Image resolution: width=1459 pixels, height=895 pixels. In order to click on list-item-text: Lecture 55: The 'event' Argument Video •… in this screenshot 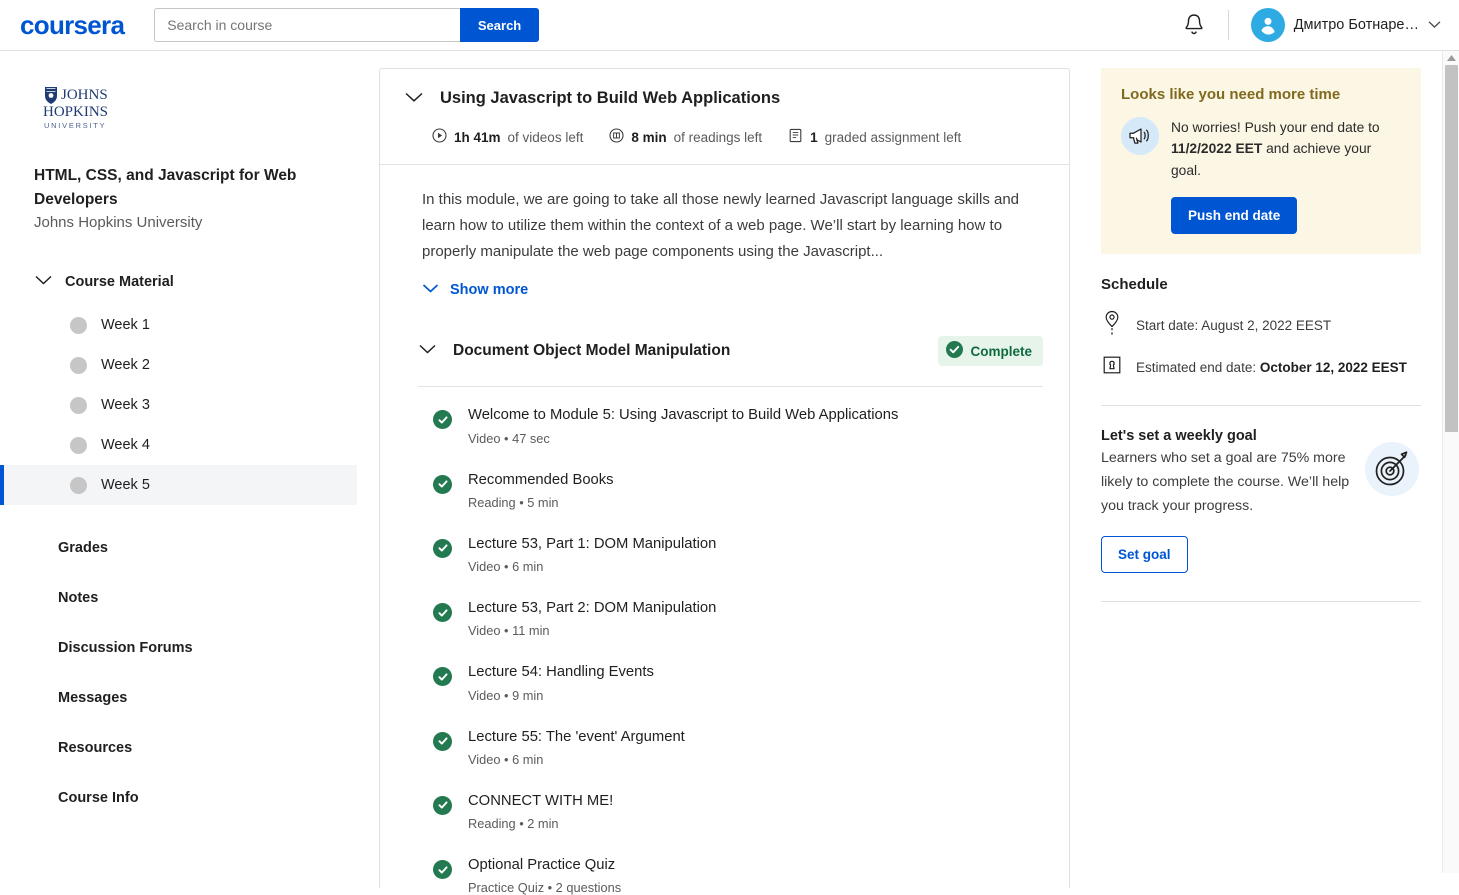, I will do `click(576, 747)`.